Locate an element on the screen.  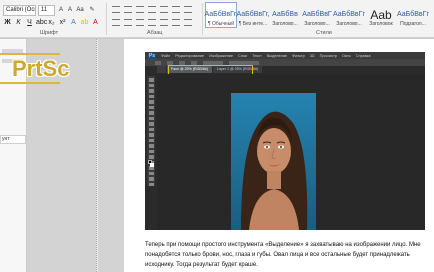
align-left-icon is located at coordinates (116, 22).